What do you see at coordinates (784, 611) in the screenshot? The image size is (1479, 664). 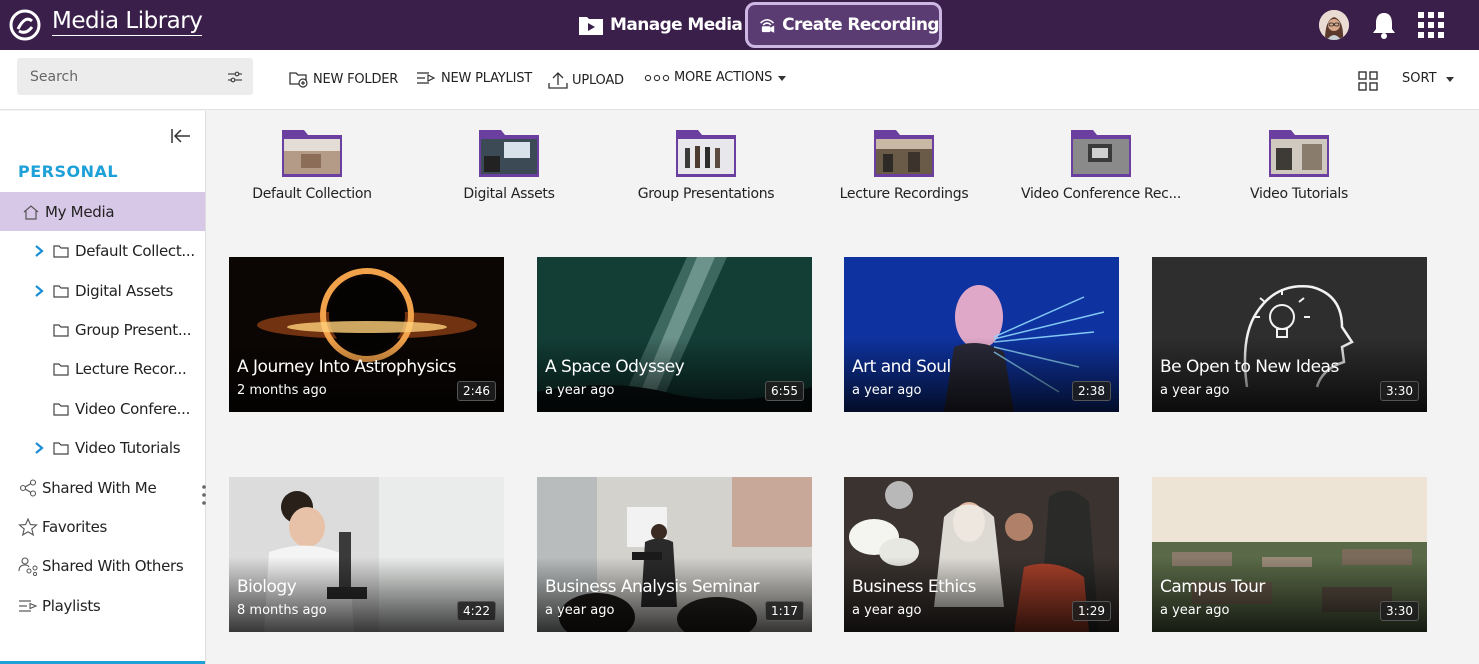 I see `duration-badge: 1:17` at bounding box center [784, 611].